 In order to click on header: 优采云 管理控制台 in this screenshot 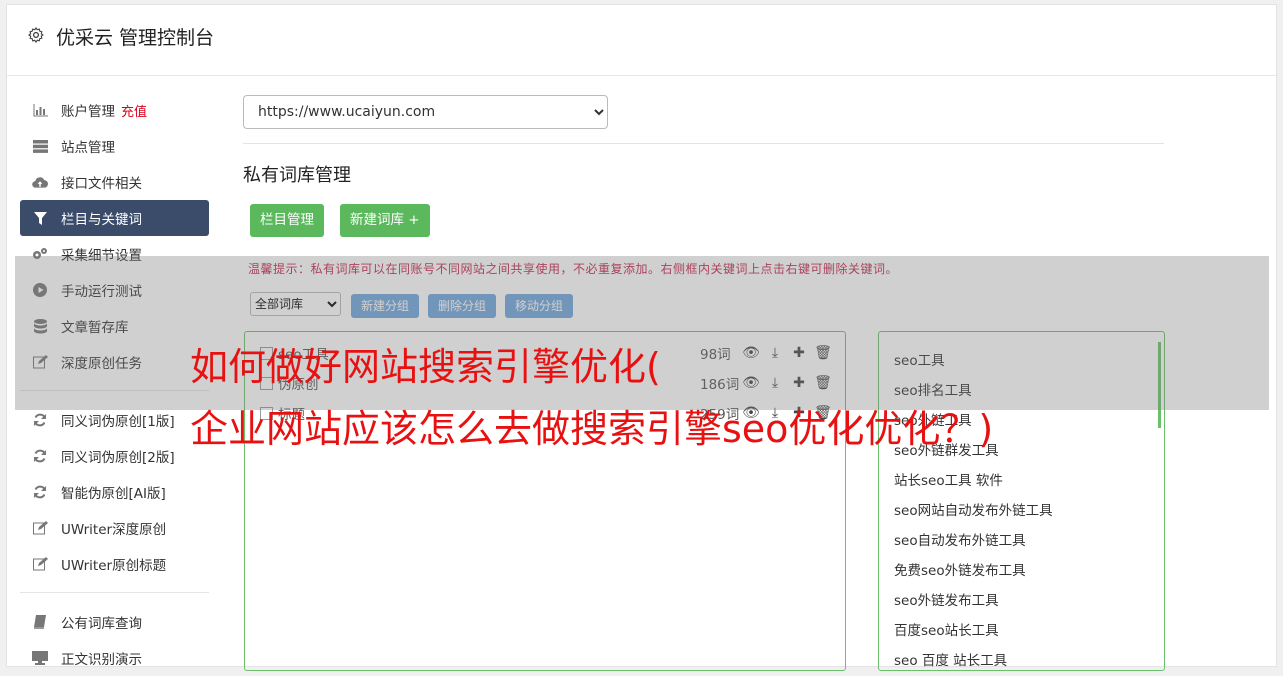, I will do `click(641, 40)`.